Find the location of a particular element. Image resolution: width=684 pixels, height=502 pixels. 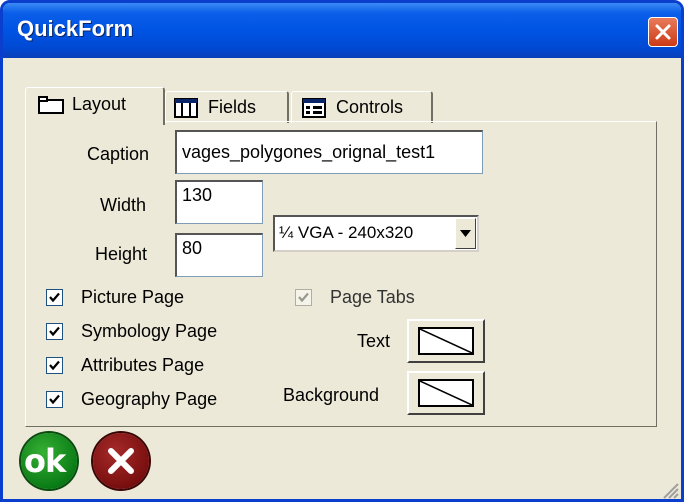

controls-icon is located at coordinates (314, 108).